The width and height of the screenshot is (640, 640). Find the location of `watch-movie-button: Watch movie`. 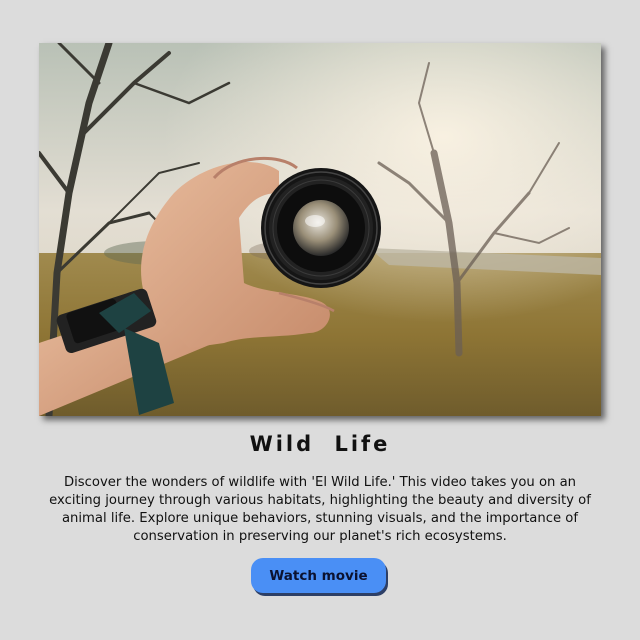

watch-movie-button: Watch movie is located at coordinates (318, 575).